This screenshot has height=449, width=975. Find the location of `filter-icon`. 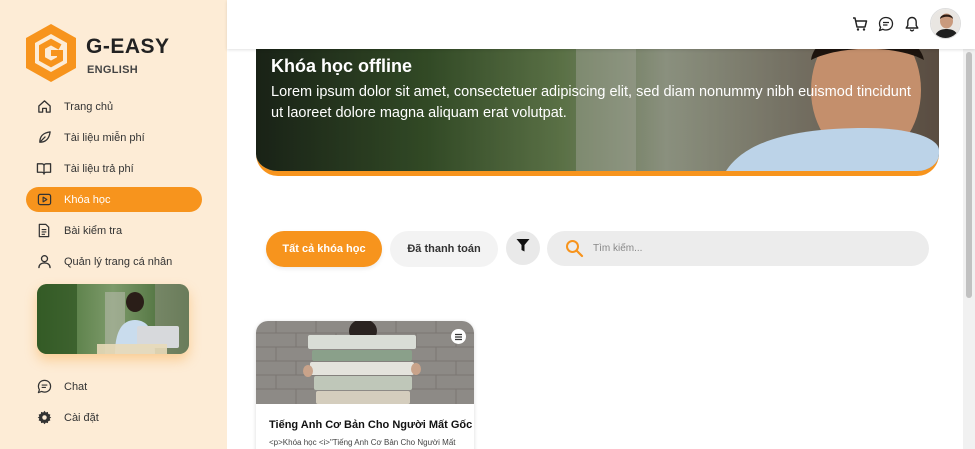

filter-icon is located at coordinates (523, 248).